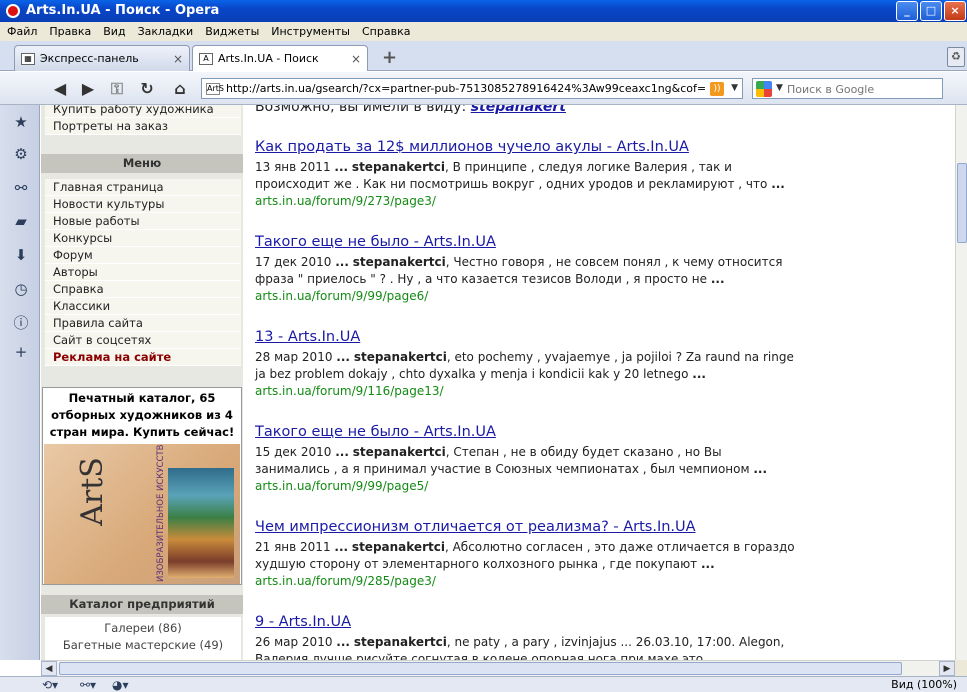  What do you see at coordinates (21, 289) in the screenshot?
I see `history-icon: ◷` at bounding box center [21, 289].